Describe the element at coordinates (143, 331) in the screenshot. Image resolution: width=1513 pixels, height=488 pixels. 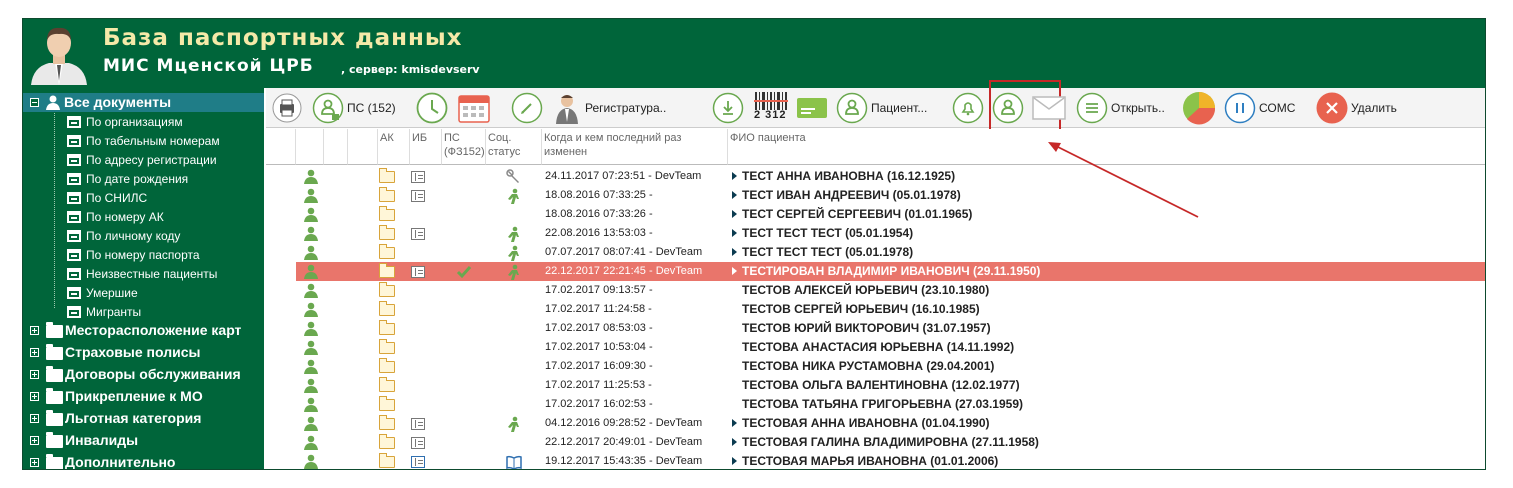
I see `tree-group: Месторасположение карт` at that location.